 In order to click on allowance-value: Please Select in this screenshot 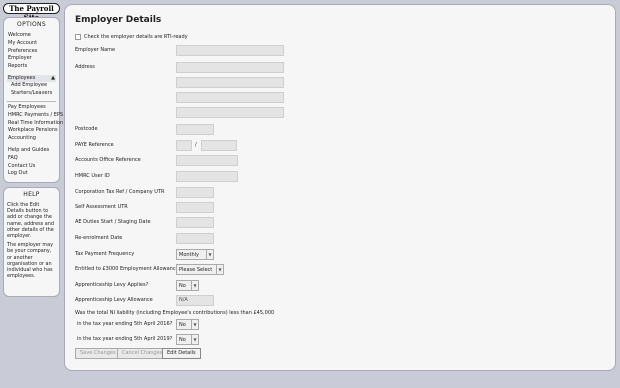, I will do `click(196, 269)`.